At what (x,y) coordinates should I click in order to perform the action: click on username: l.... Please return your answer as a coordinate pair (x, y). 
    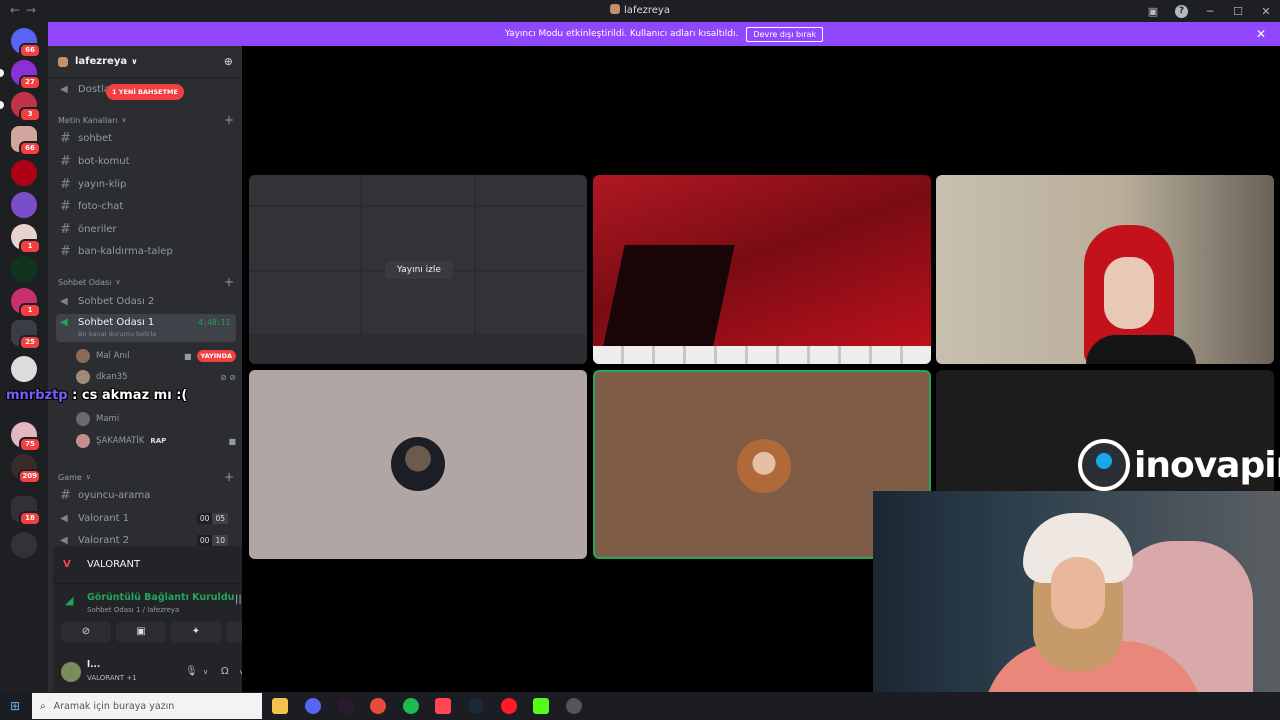
    Looking at the image, I should click on (93, 665).